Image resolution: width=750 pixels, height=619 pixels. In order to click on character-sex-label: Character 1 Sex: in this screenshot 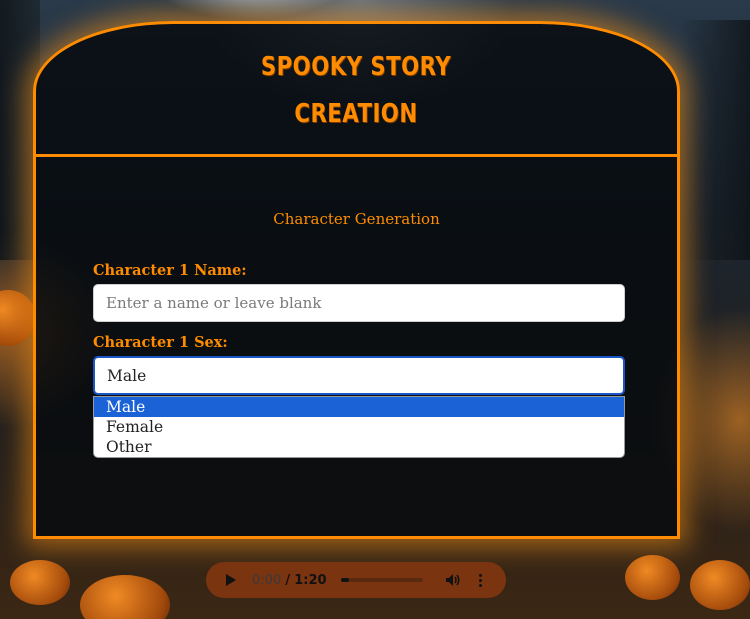, I will do `click(160, 342)`.